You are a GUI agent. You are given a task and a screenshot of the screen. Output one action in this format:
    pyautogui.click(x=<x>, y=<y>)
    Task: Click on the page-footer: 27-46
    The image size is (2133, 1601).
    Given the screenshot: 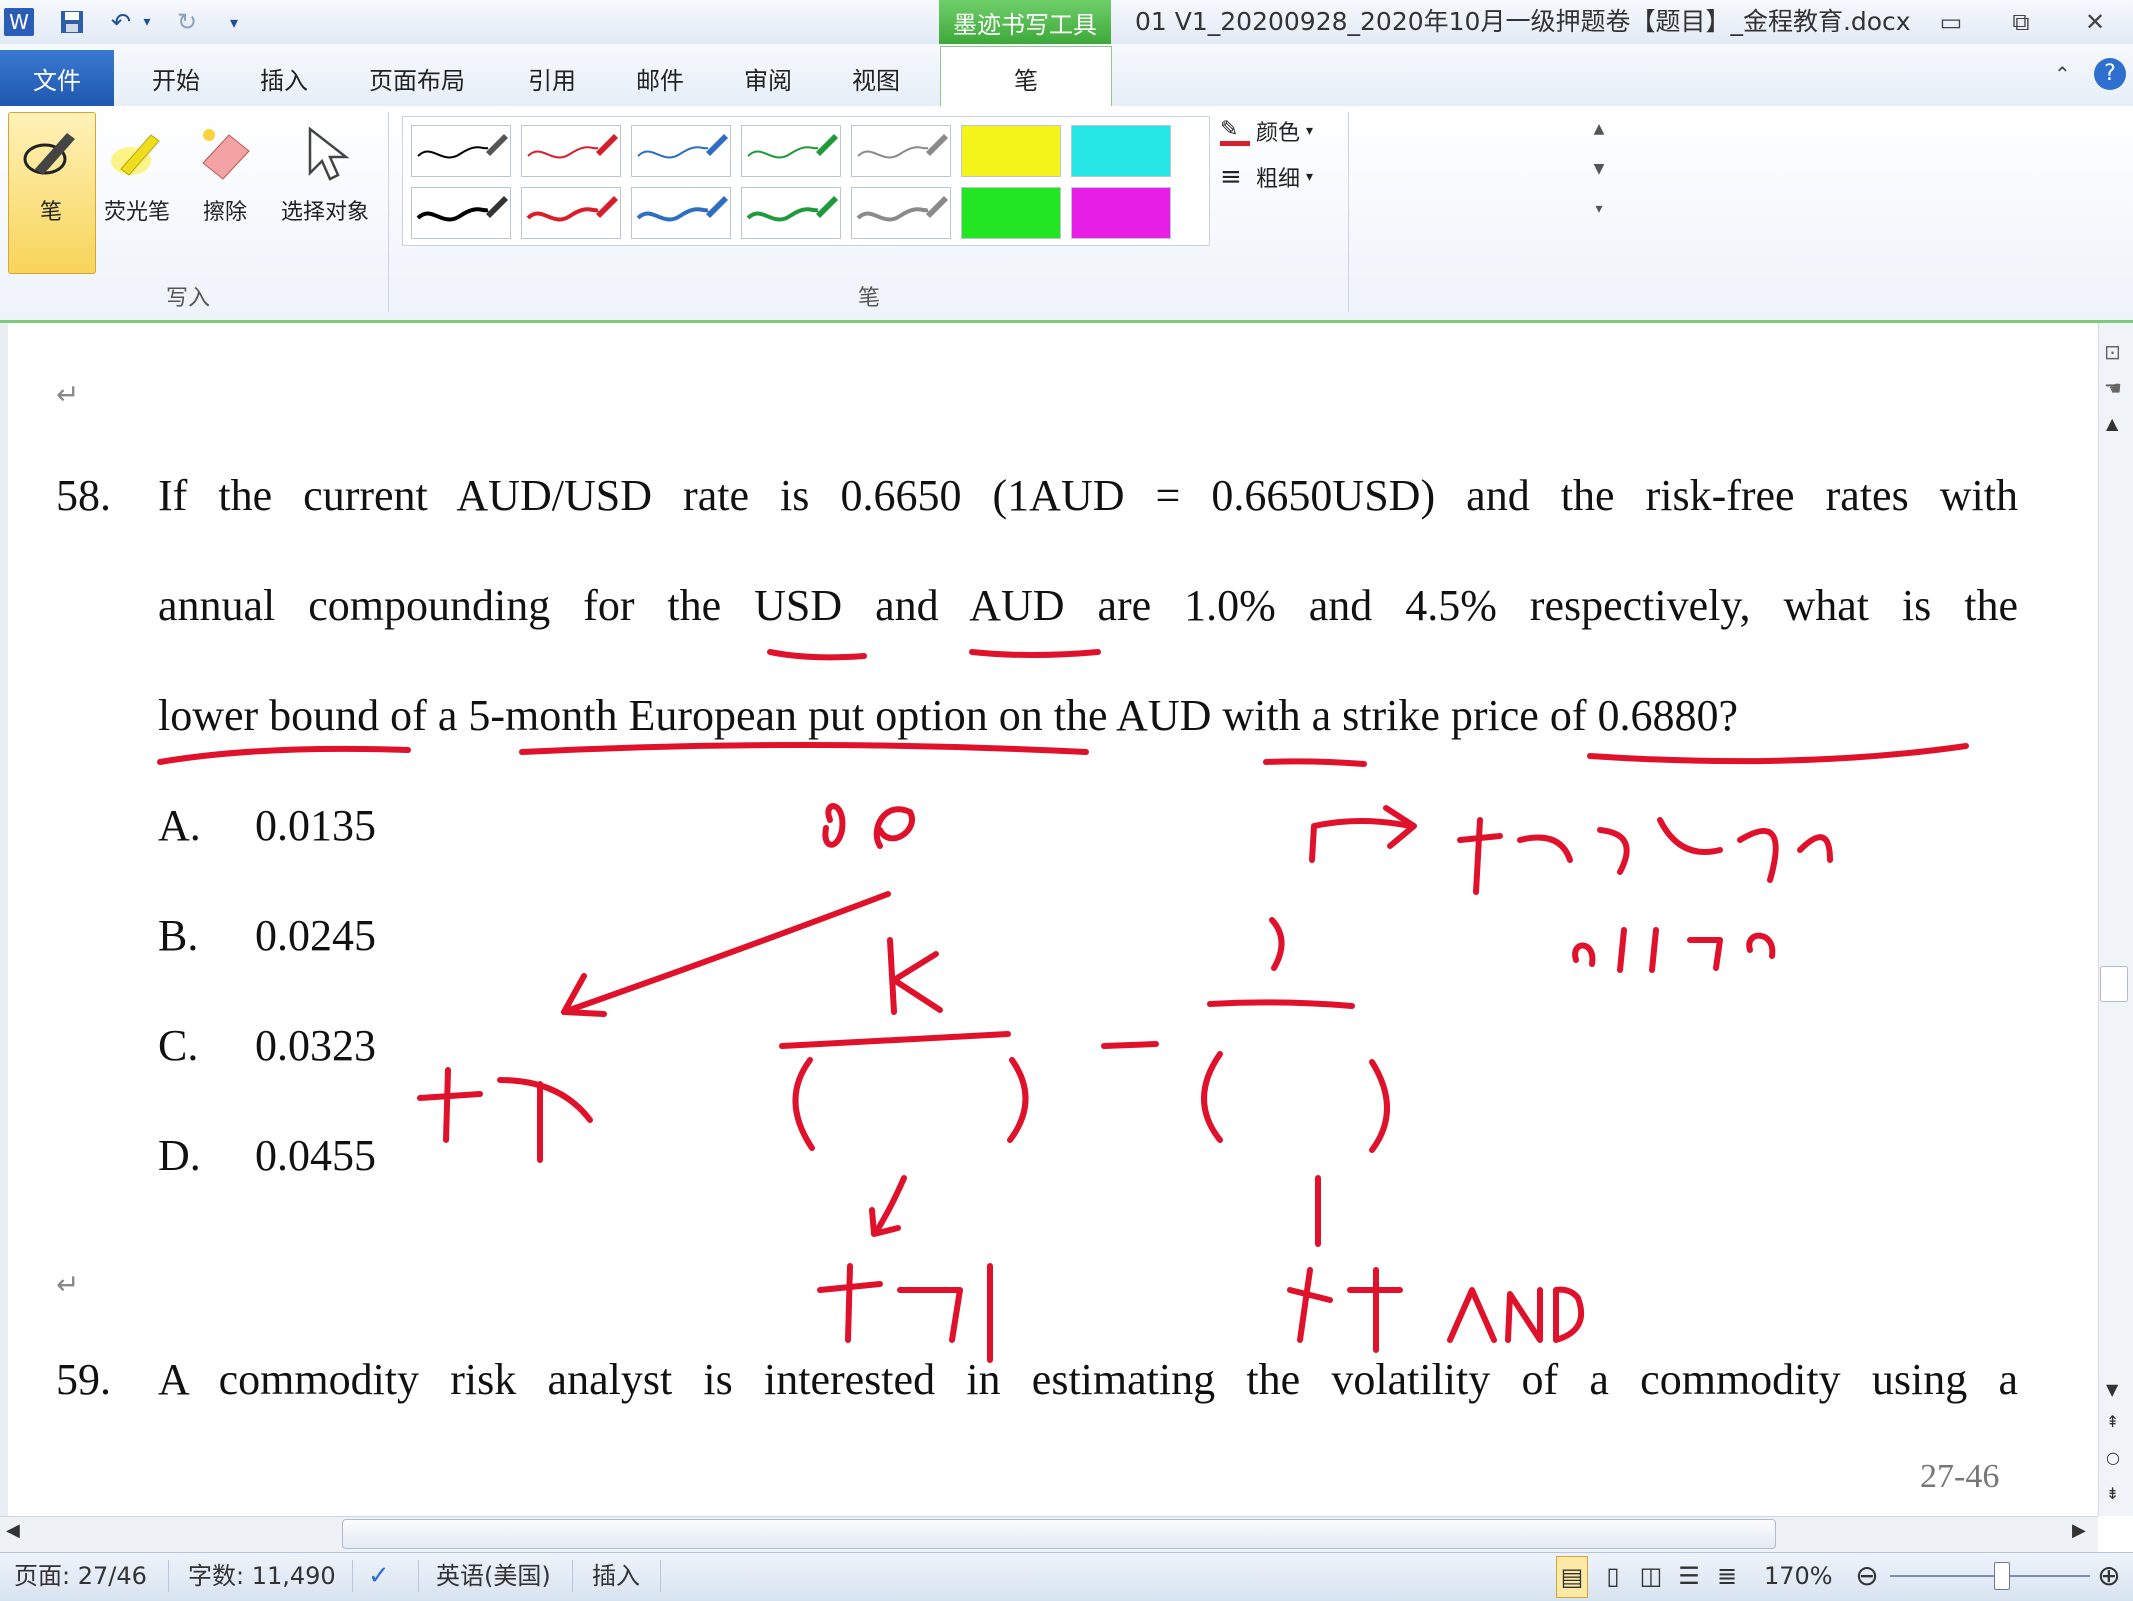 What is the action you would take?
    pyautogui.click(x=1960, y=1476)
    